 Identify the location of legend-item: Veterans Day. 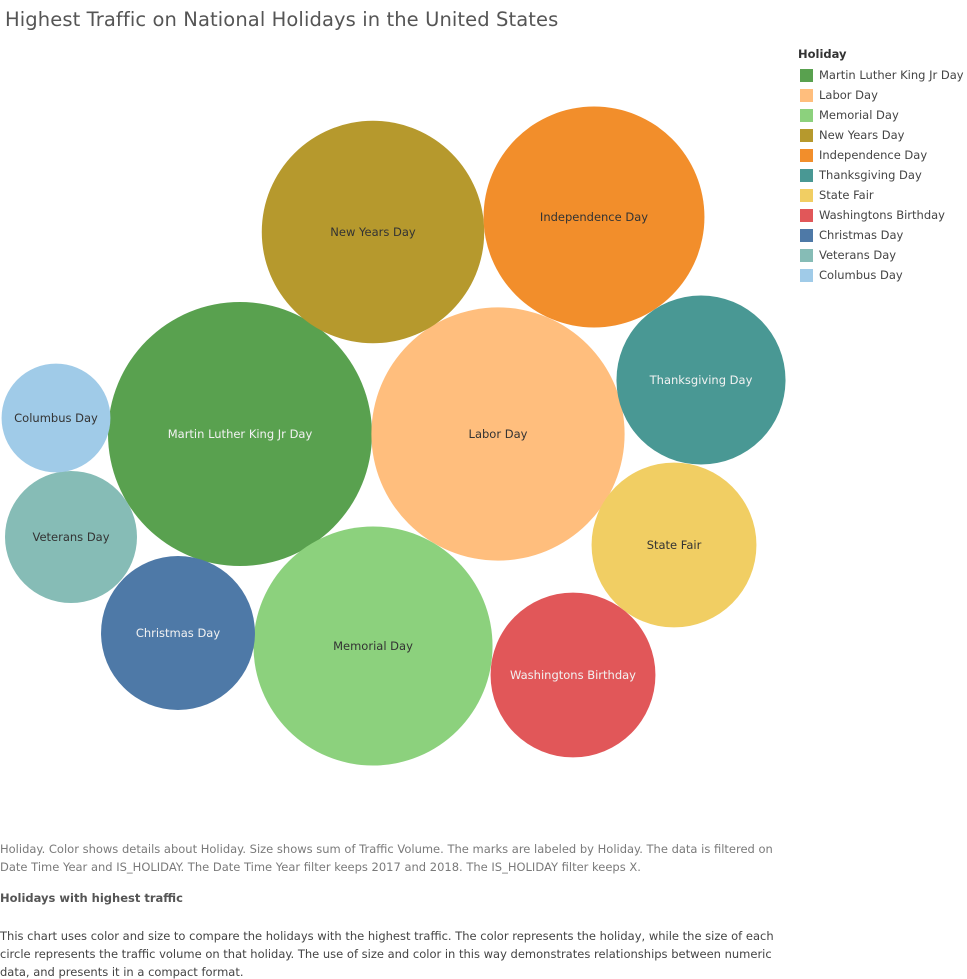
(881, 255).